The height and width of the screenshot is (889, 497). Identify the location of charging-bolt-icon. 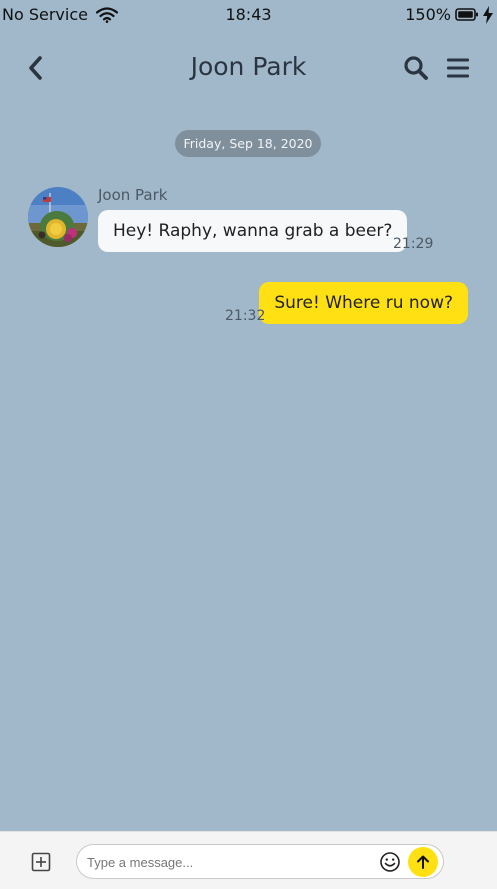
(488, 14).